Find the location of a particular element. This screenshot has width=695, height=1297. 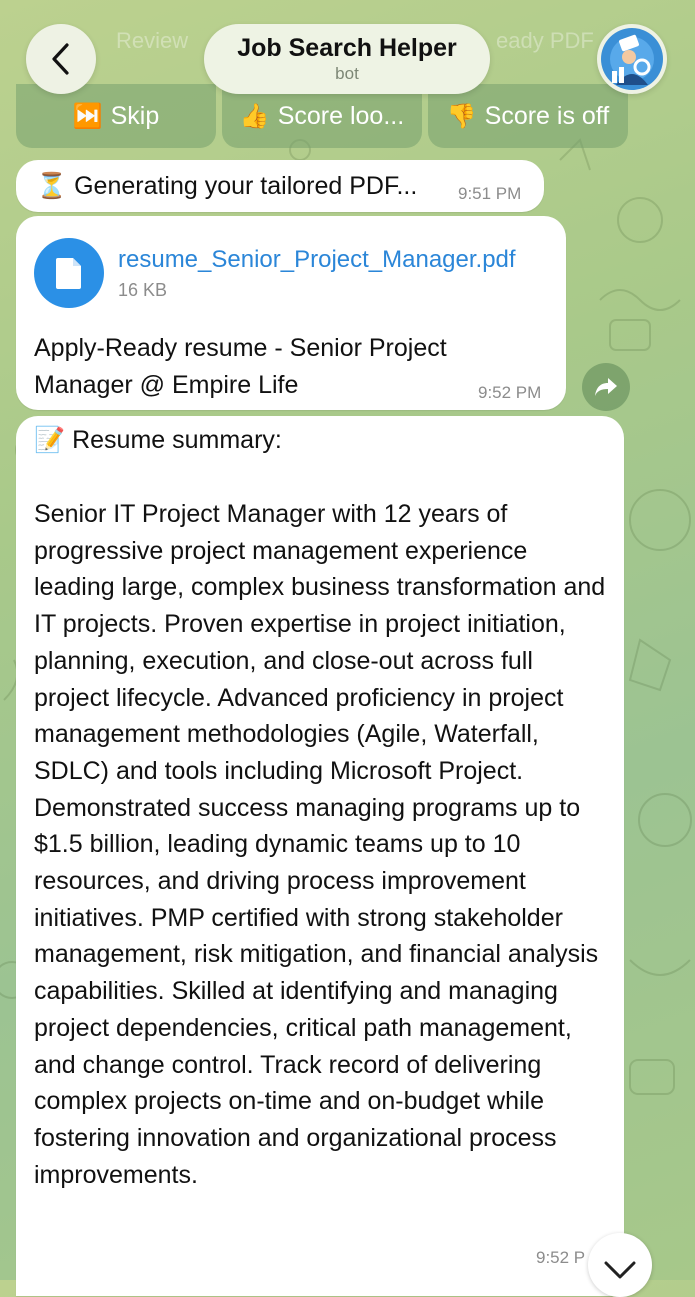

ghost-text-left: Review is located at coordinates (152, 40).